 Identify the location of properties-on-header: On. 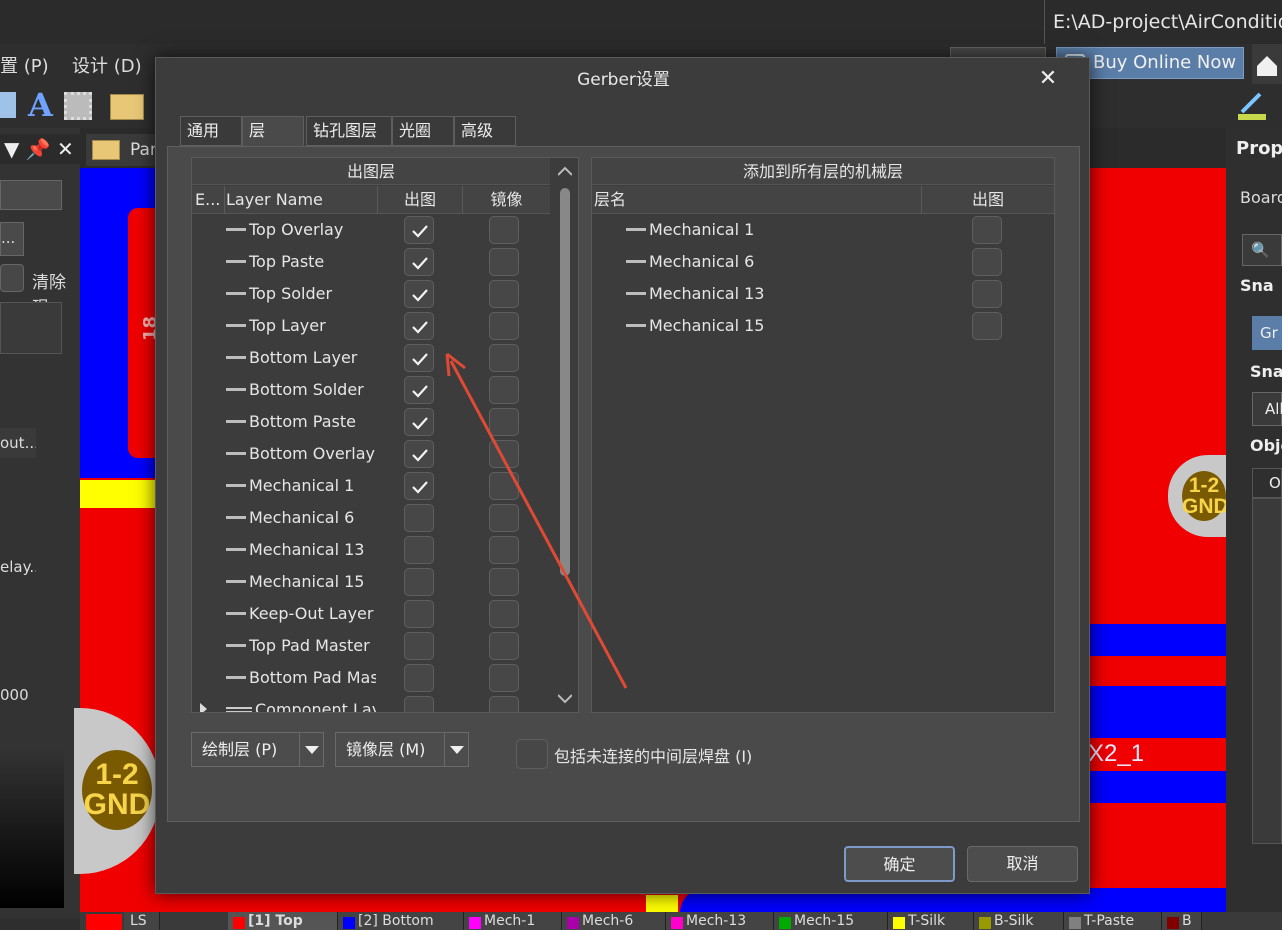
(1267, 483).